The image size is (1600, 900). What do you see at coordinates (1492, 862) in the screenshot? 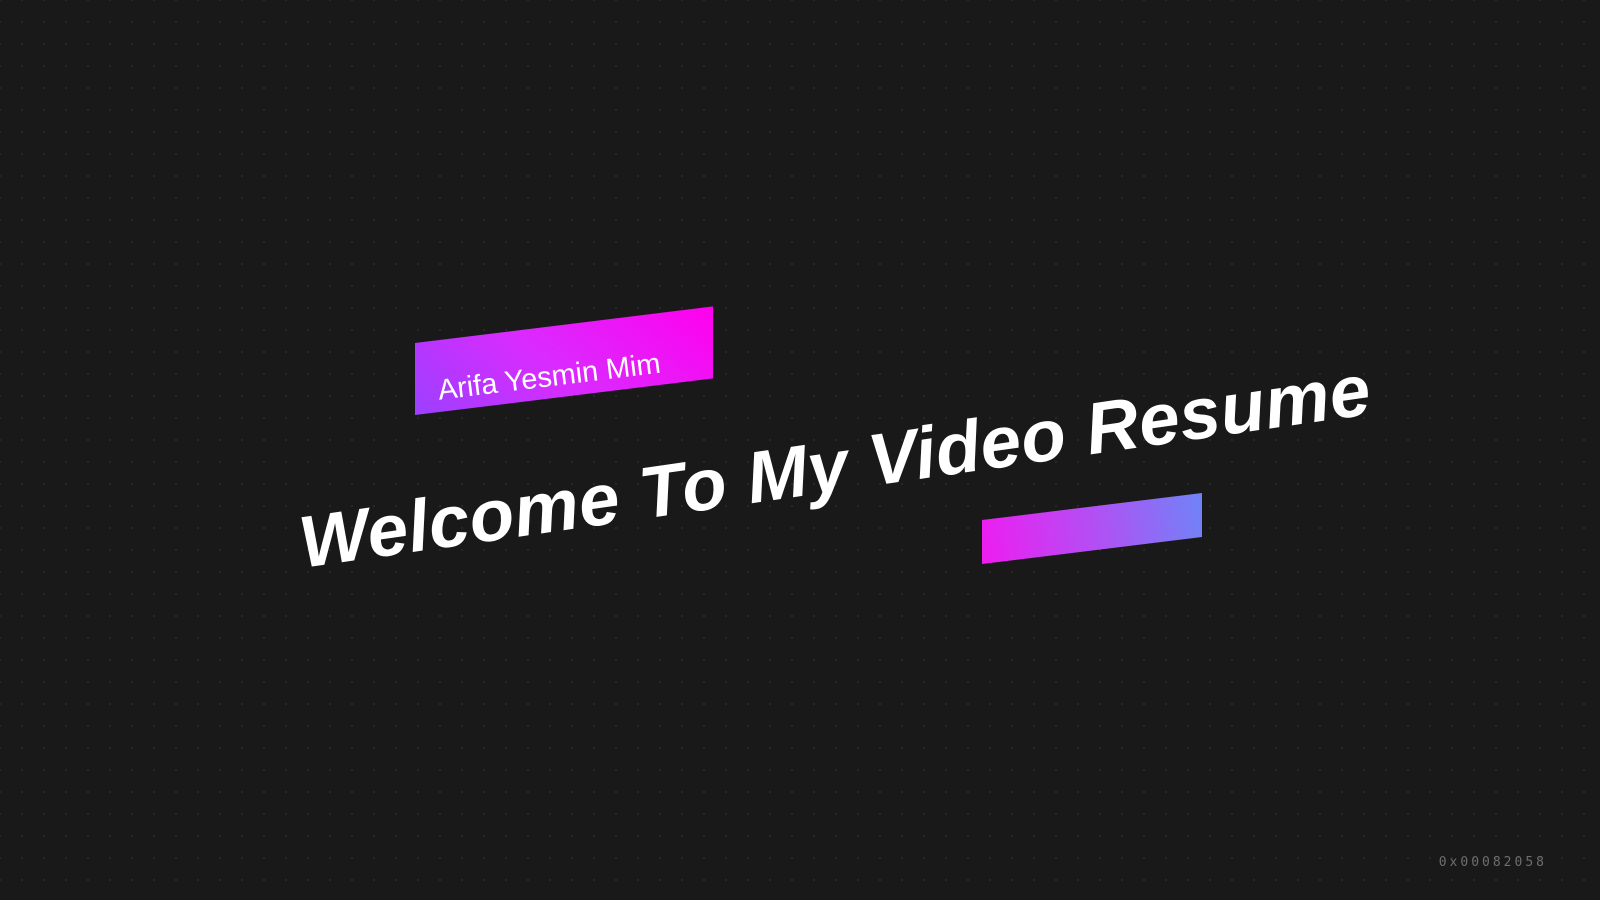
I see `frame-code: 0x00082058` at bounding box center [1492, 862].